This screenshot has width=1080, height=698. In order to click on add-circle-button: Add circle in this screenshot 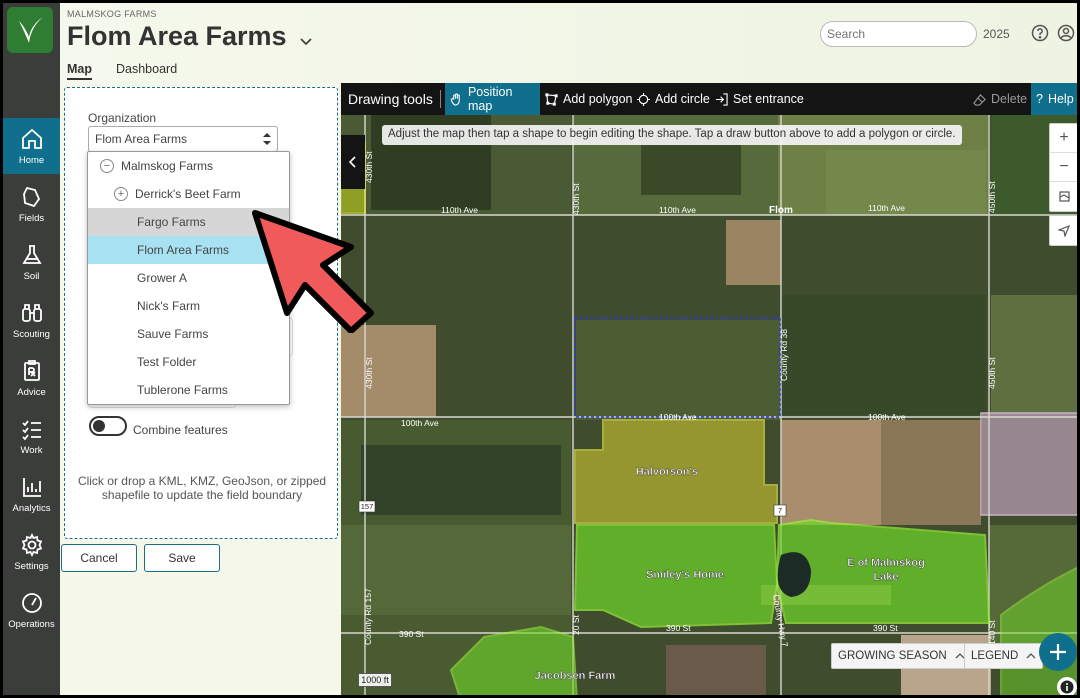, I will do `click(673, 99)`.